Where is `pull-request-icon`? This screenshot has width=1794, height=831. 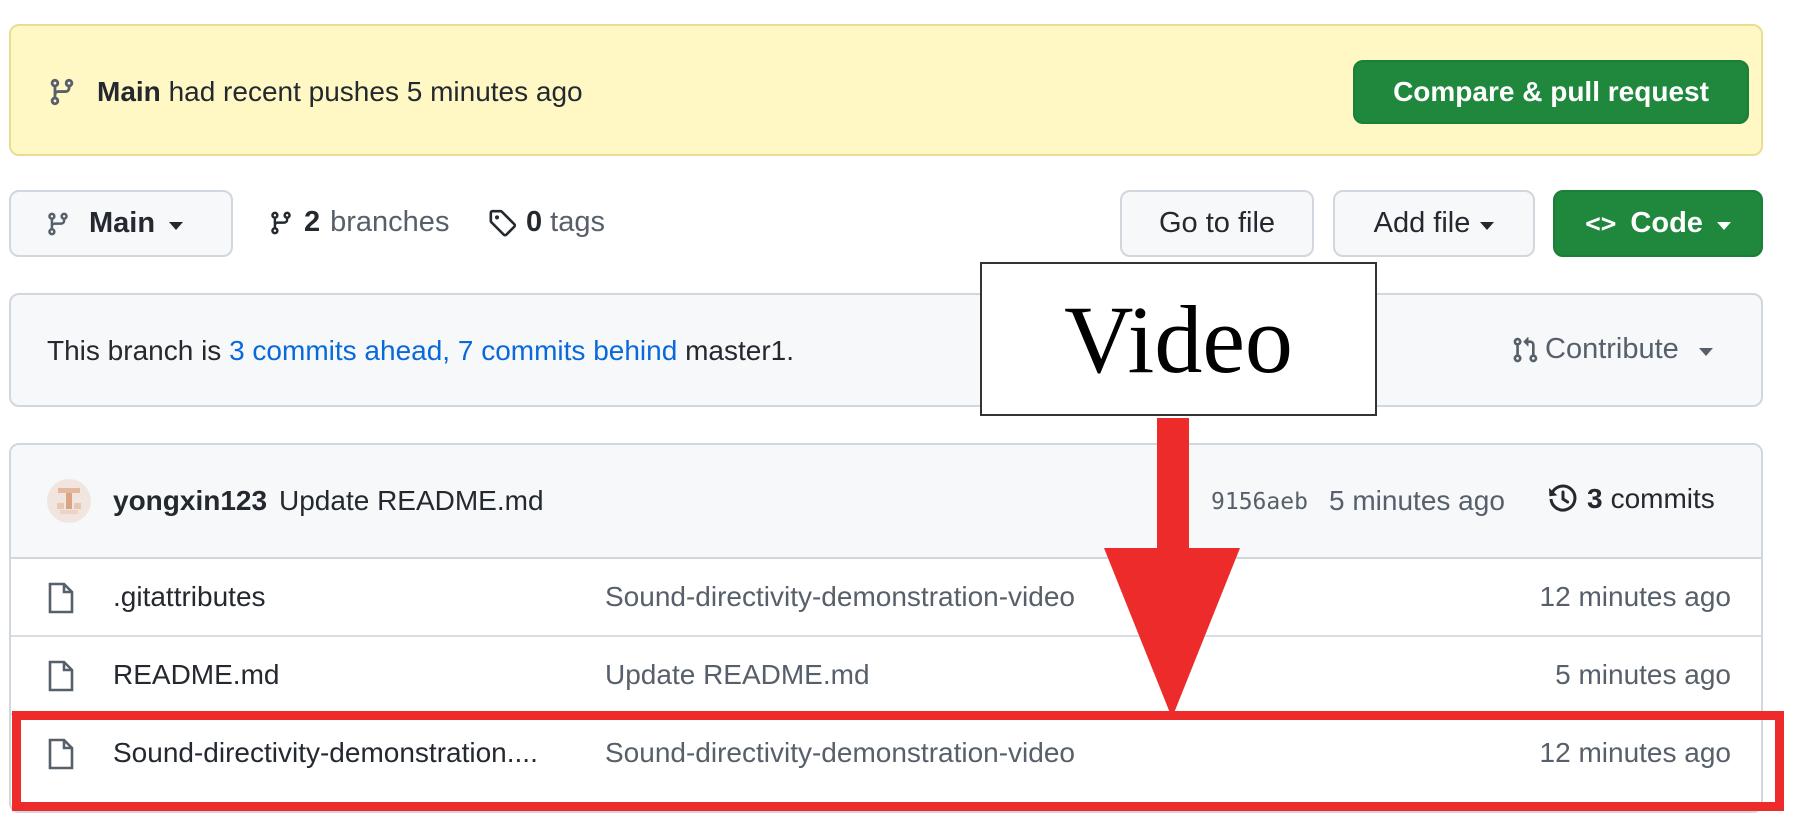 pull-request-icon is located at coordinates (1525, 349).